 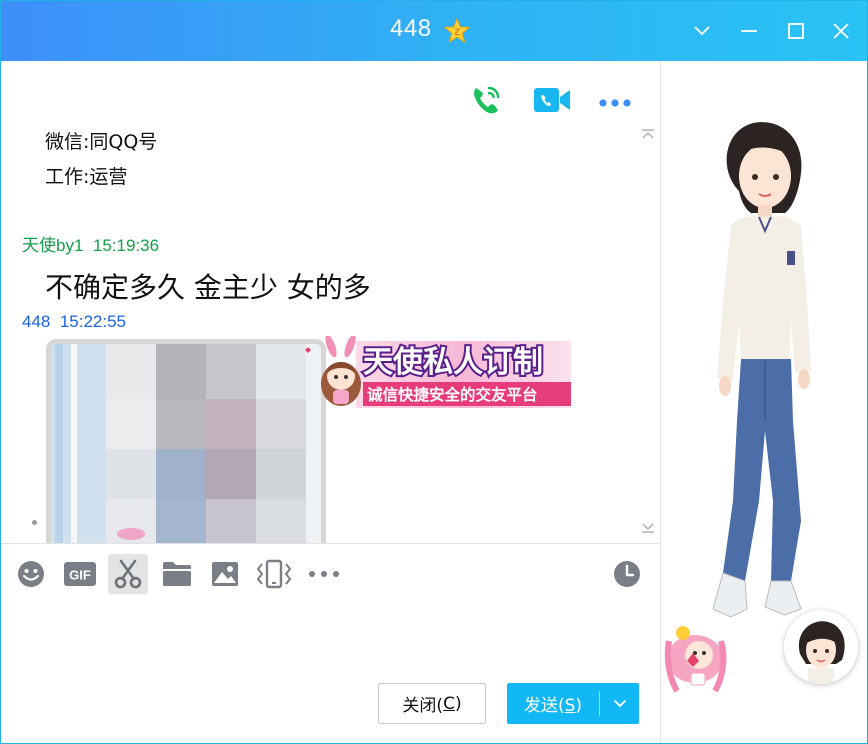 I want to click on close-button-suffix: ), so click(x=458, y=703).